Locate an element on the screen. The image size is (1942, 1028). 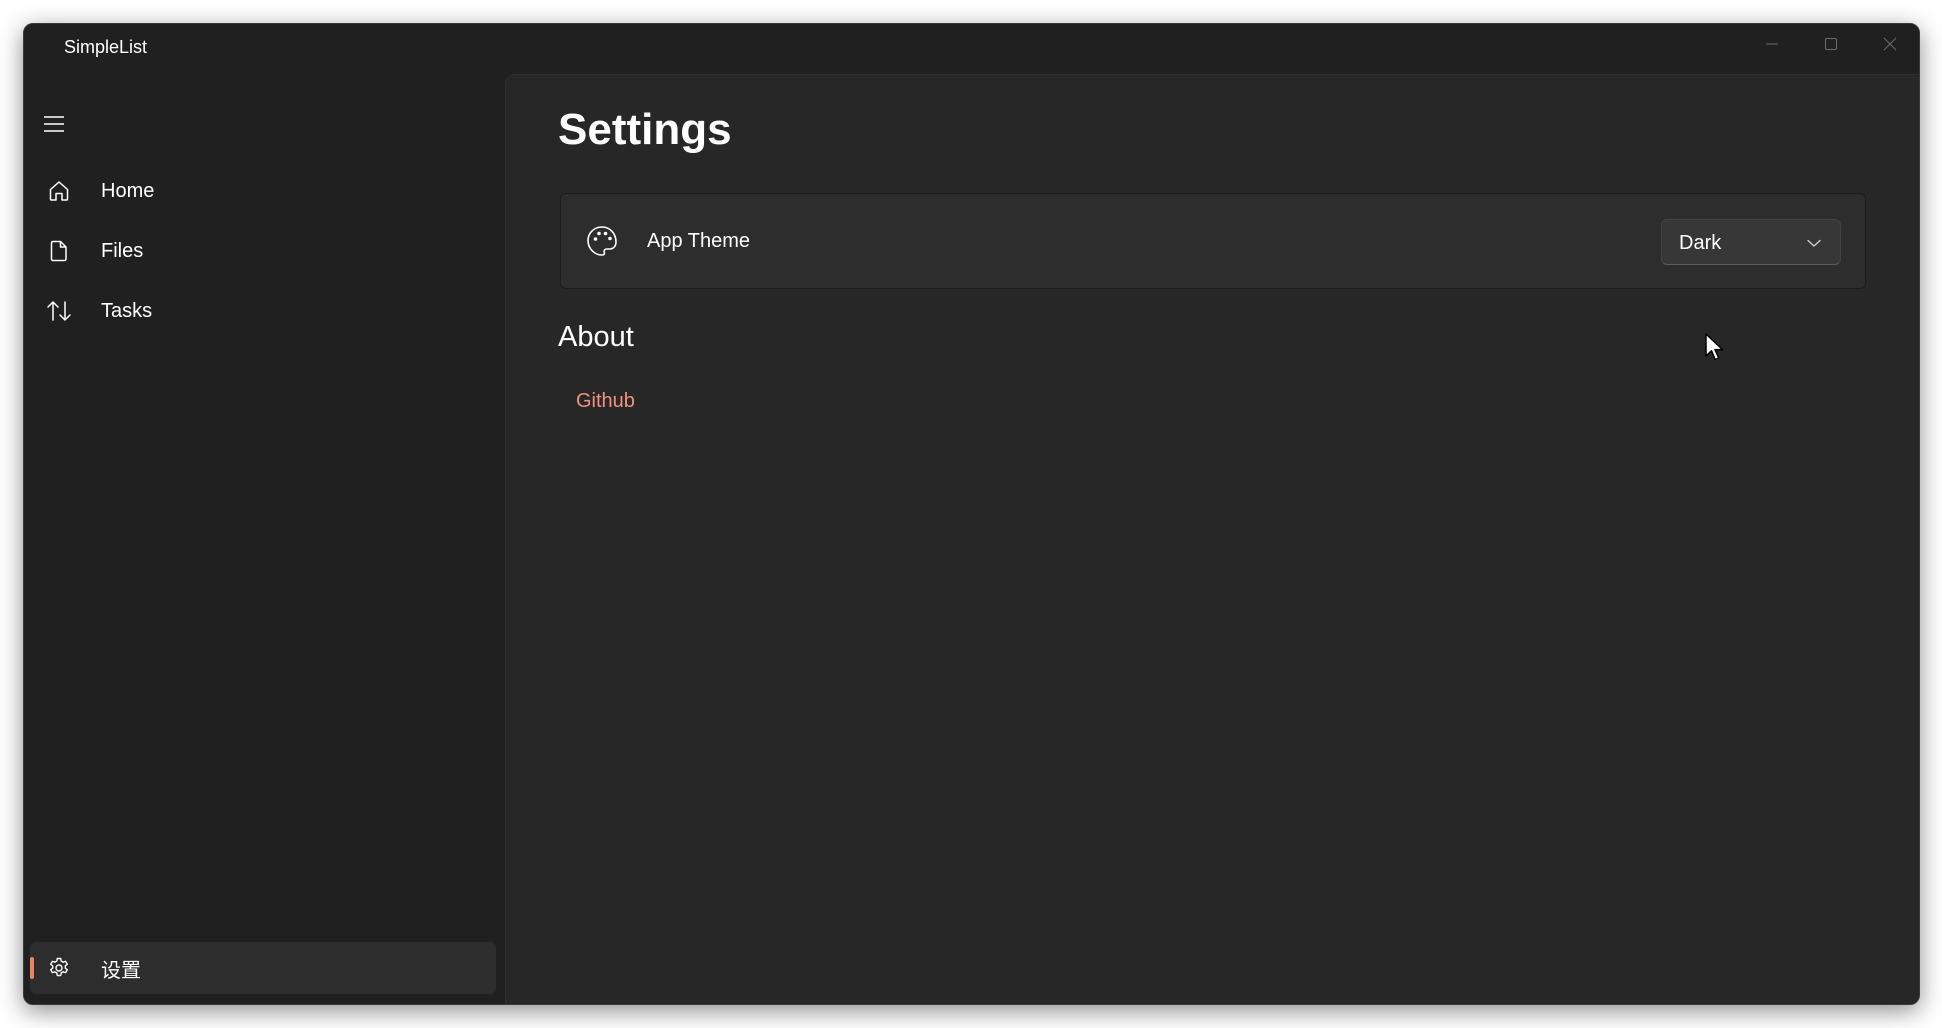
app-theme-dropdown: Dark is located at coordinates (1751, 242).